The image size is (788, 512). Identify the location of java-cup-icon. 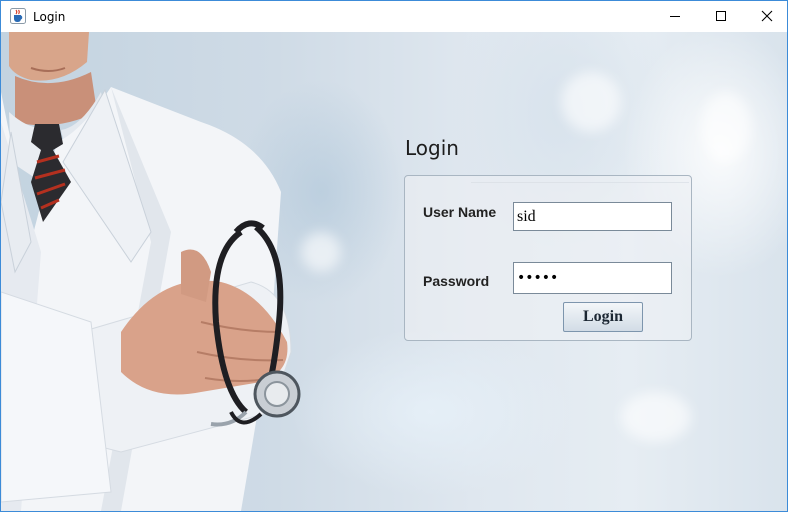
(18, 16).